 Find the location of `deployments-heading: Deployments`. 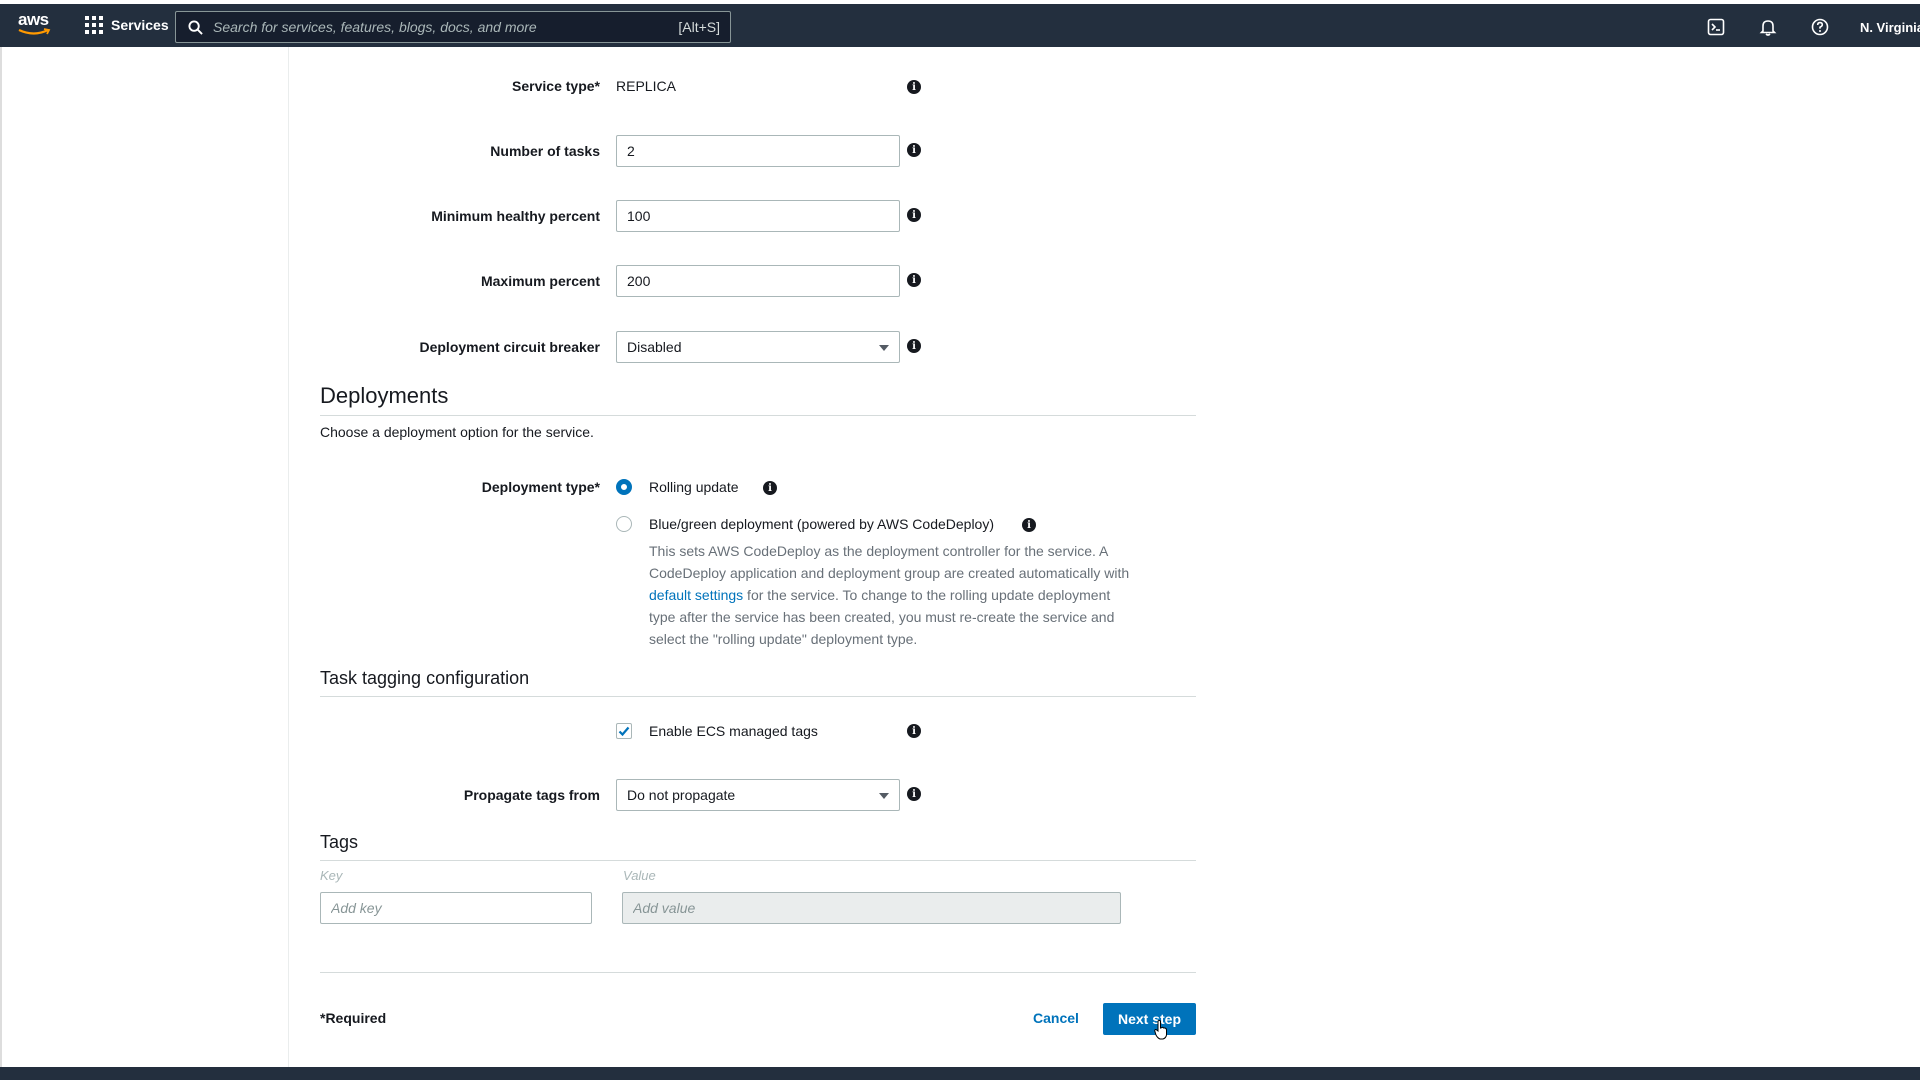

deployments-heading: Deployments is located at coordinates (384, 395).